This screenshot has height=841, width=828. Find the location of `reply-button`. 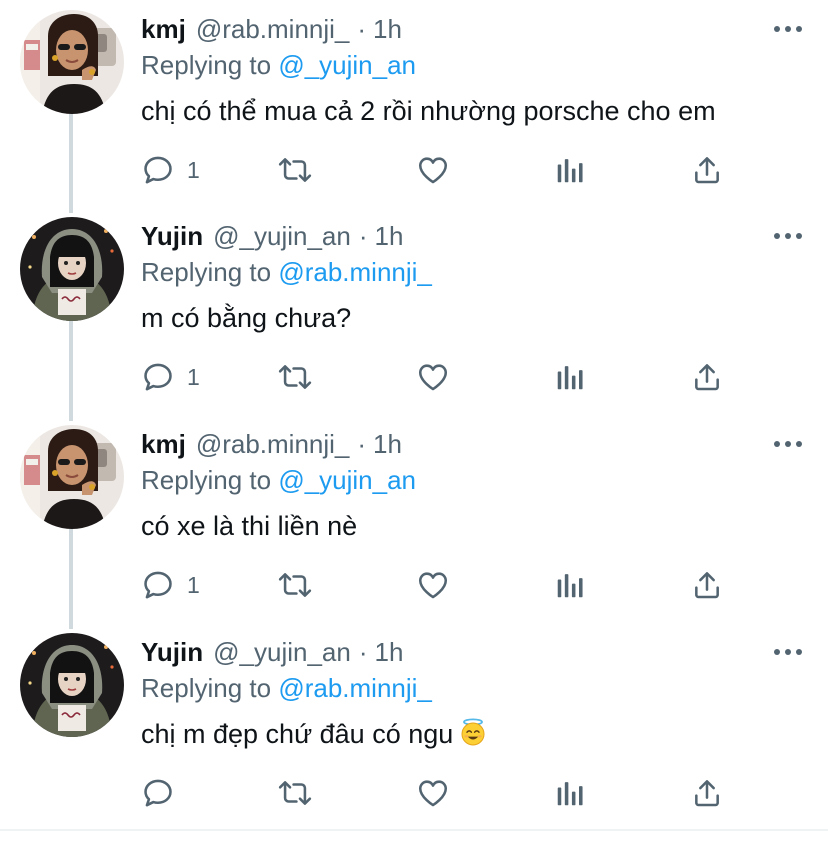

reply-button is located at coordinates (158, 793).